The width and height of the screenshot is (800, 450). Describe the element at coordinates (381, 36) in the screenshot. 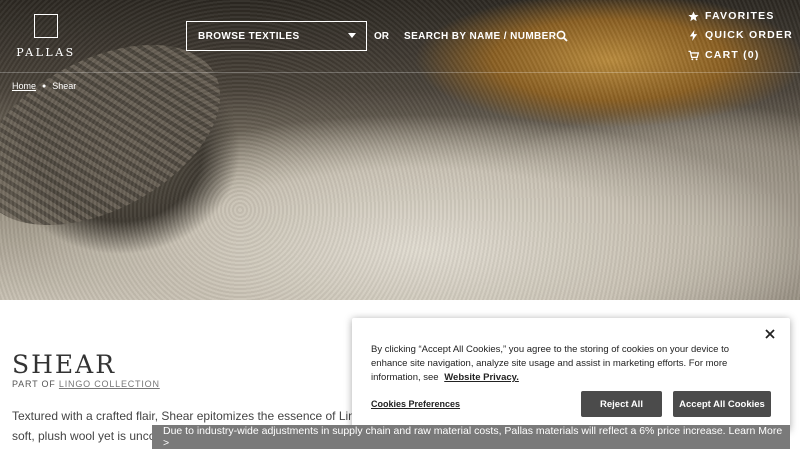

I see `or-label: OR` at that location.